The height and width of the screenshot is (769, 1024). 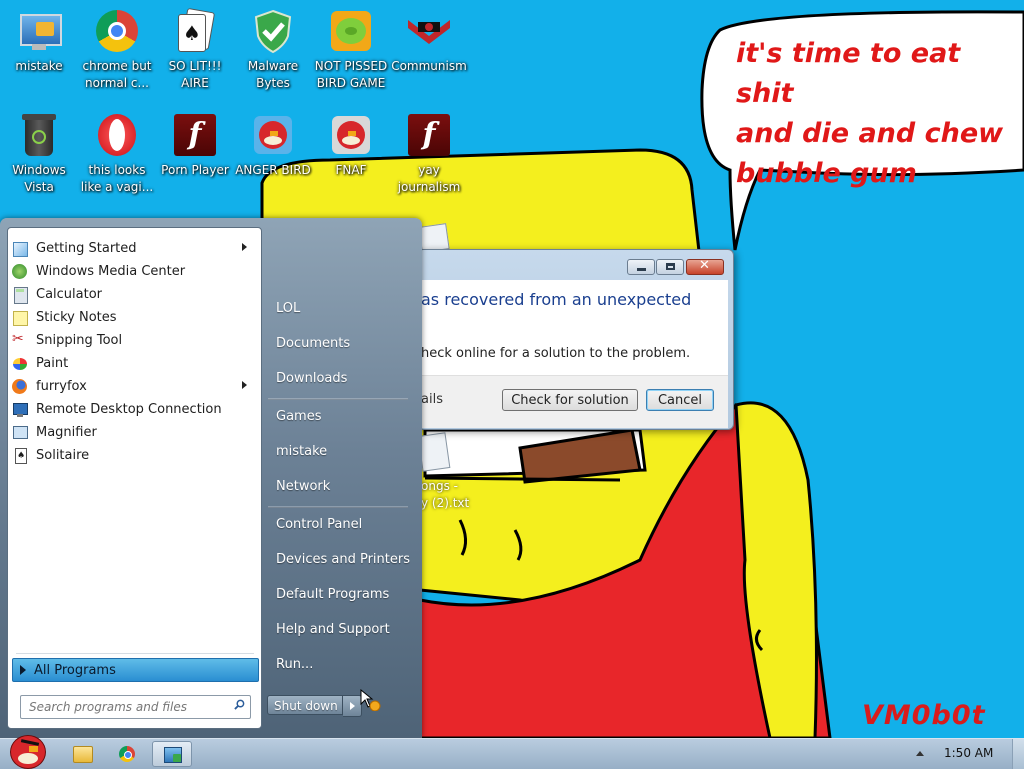 What do you see at coordinates (20, 271) in the screenshot?
I see `media-center-icon` at bounding box center [20, 271].